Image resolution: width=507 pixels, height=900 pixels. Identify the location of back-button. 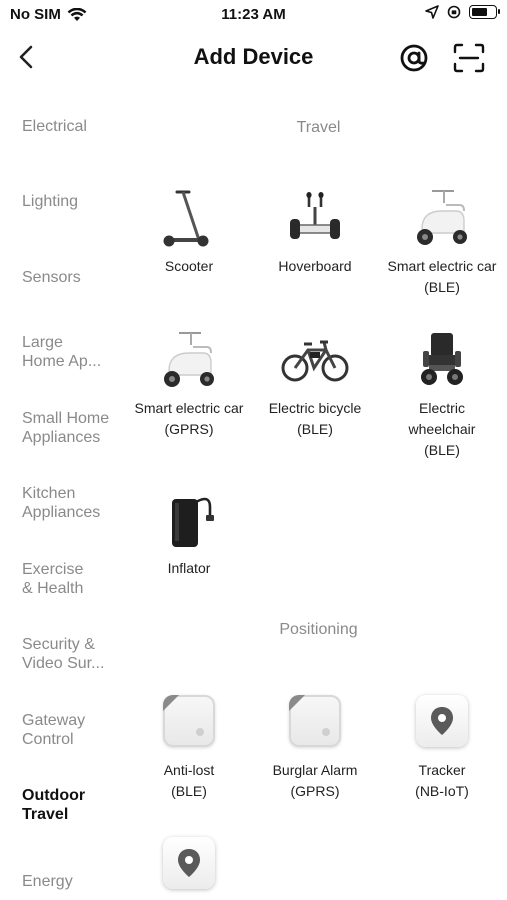
(28, 57).